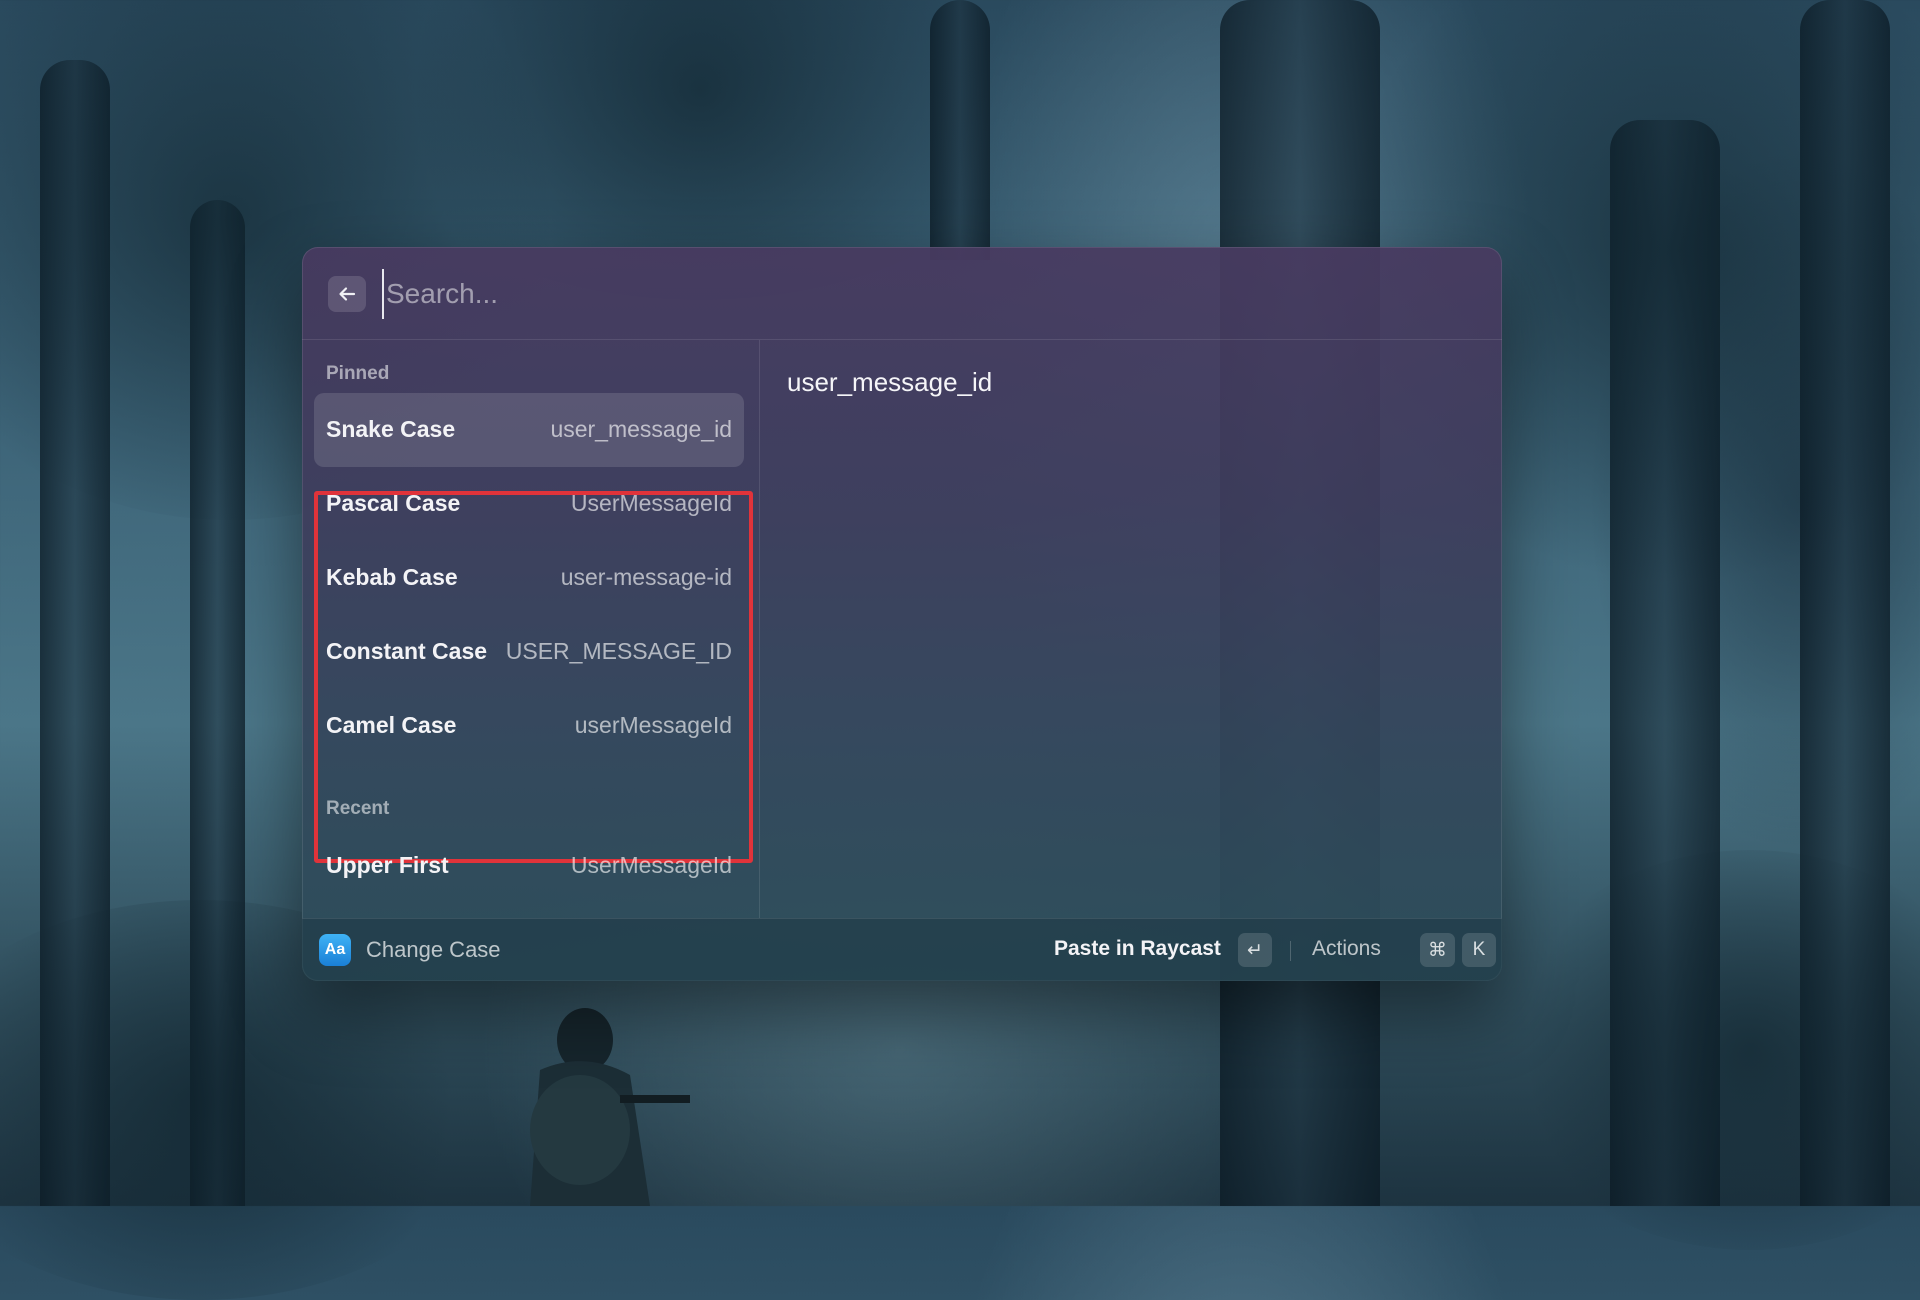 Image resolution: width=1920 pixels, height=1300 pixels. Describe the element at coordinates (1290, 951) in the screenshot. I see `action-divider` at that location.